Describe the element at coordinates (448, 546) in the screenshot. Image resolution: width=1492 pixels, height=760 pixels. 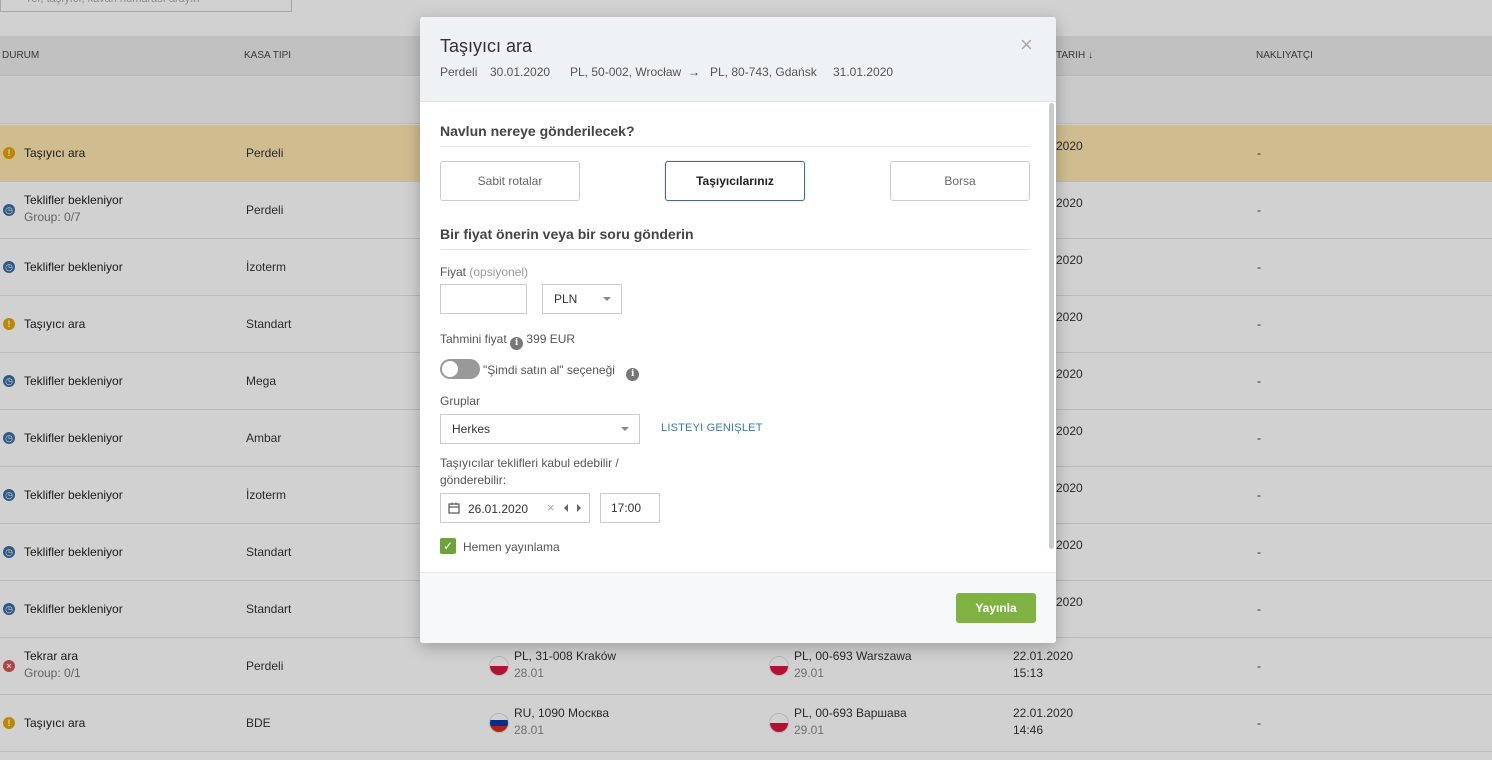
I see `publish-now-checkbox: ✓` at that location.